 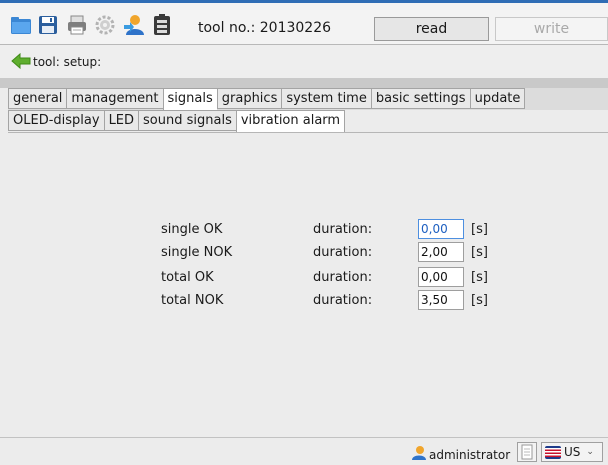 I want to click on subtab-sound-signals: sound signals, so click(x=187, y=120).